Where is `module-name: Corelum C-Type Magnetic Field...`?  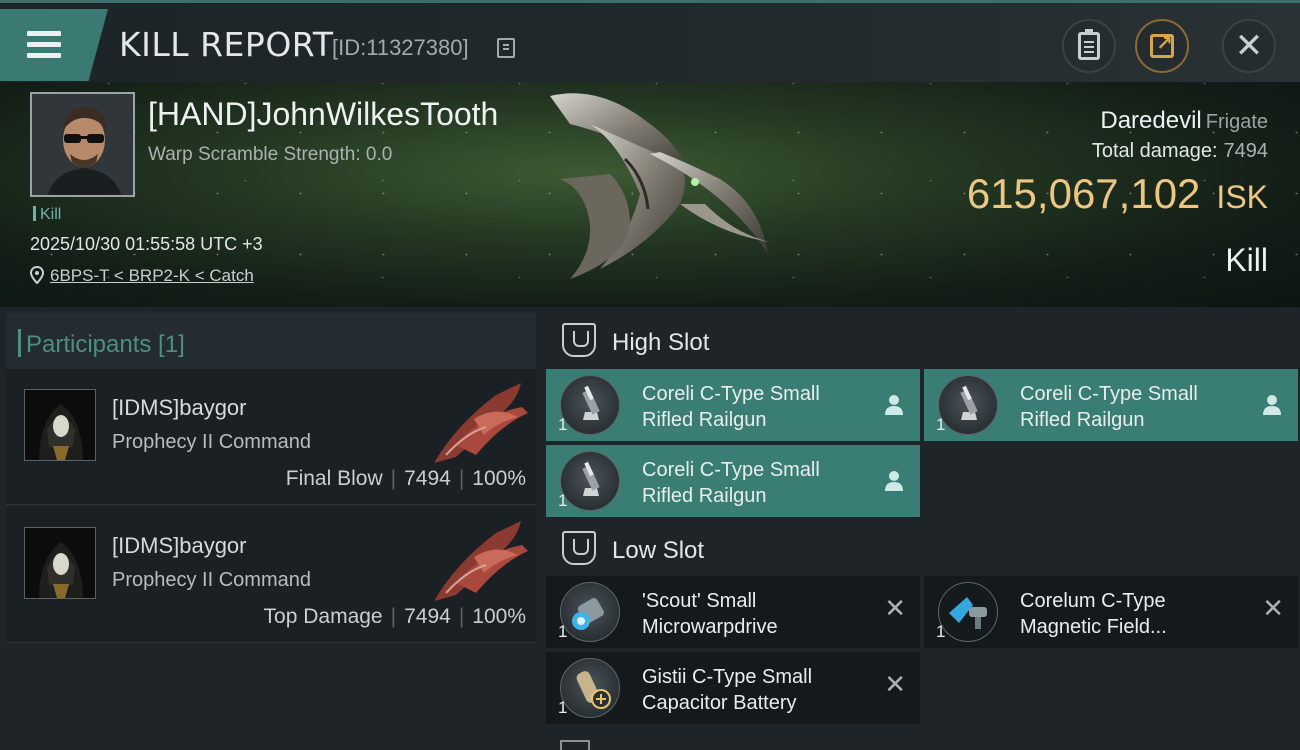
module-name: Corelum C-Type Magnetic Field... is located at coordinates (1140, 614).